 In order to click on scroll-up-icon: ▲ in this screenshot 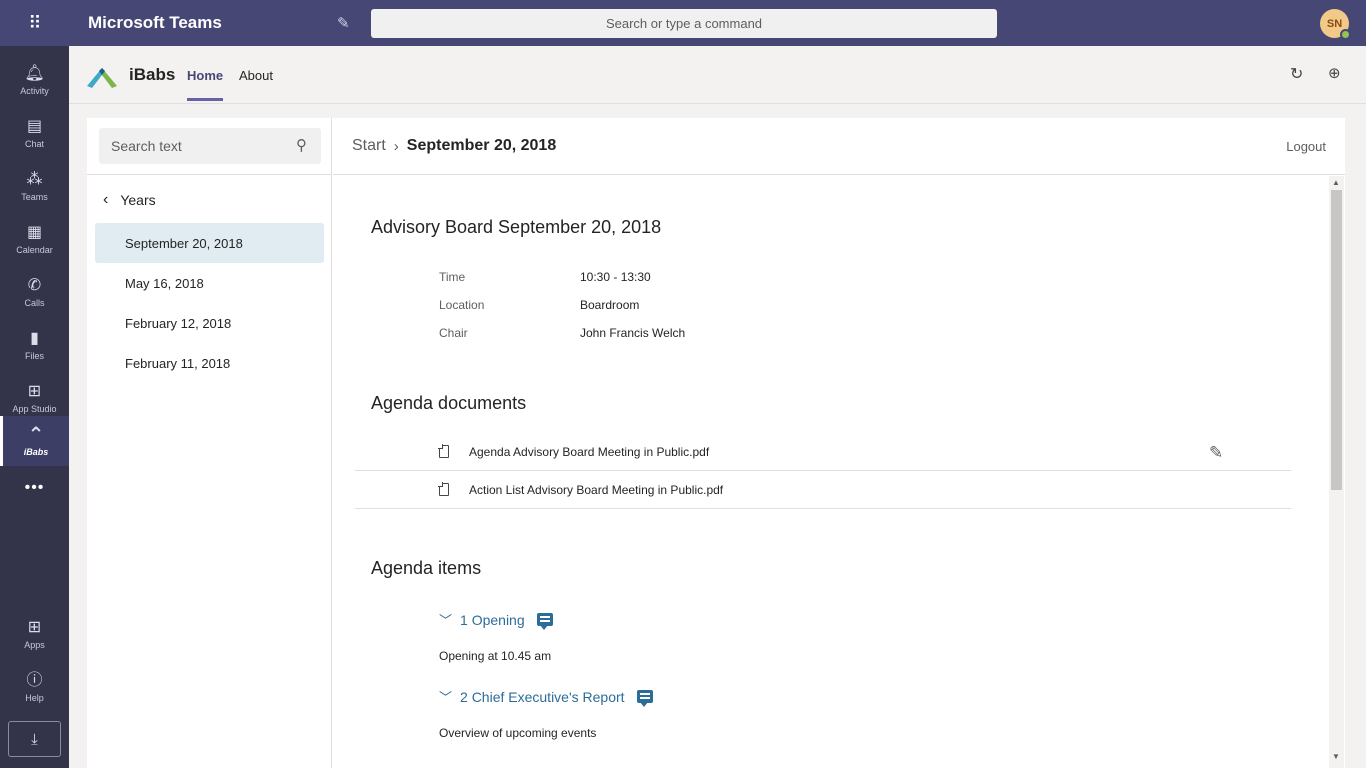, I will do `click(1336, 182)`.